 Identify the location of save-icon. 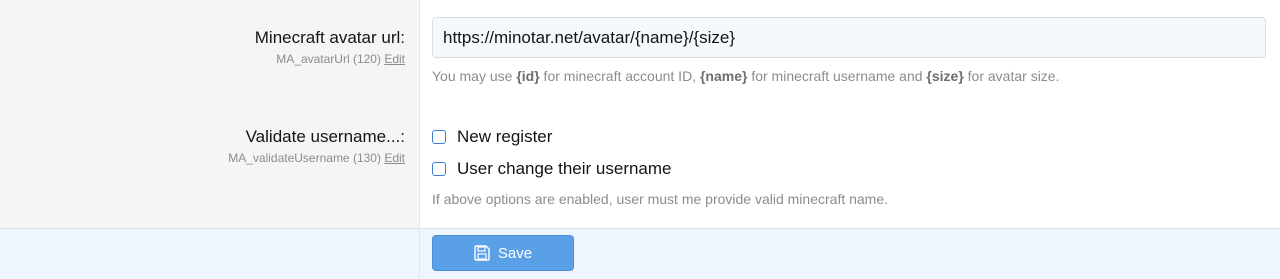
(482, 253).